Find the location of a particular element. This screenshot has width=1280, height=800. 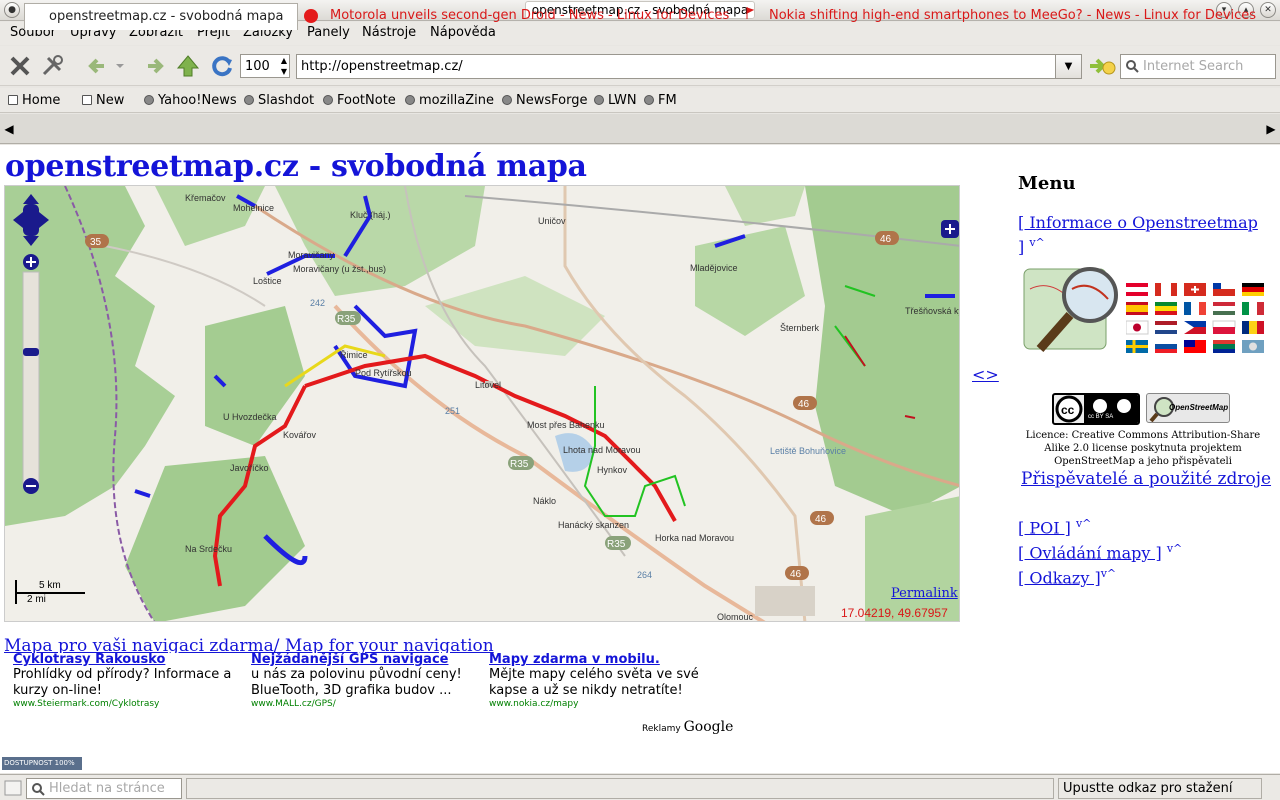

bookmark-lwn: LWN is located at coordinates (615, 100).